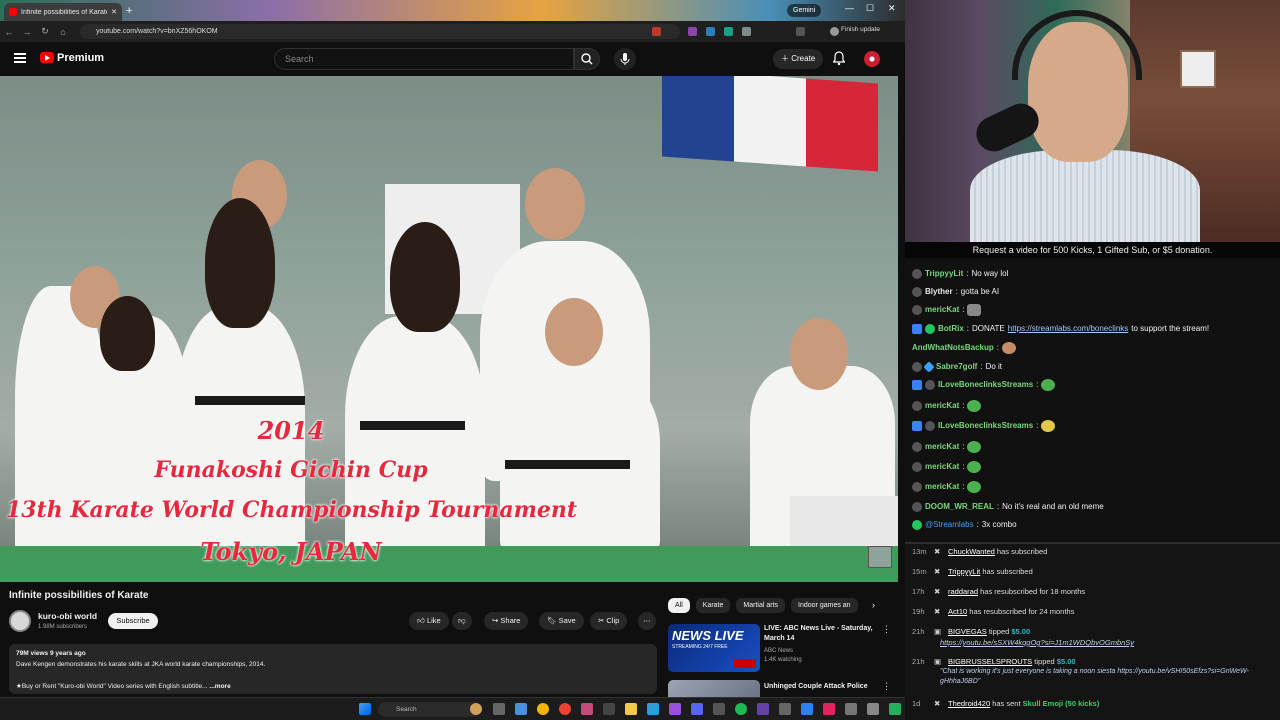  What do you see at coordinates (957, 611) in the screenshot?
I see `event-user: Act10` at bounding box center [957, 611].